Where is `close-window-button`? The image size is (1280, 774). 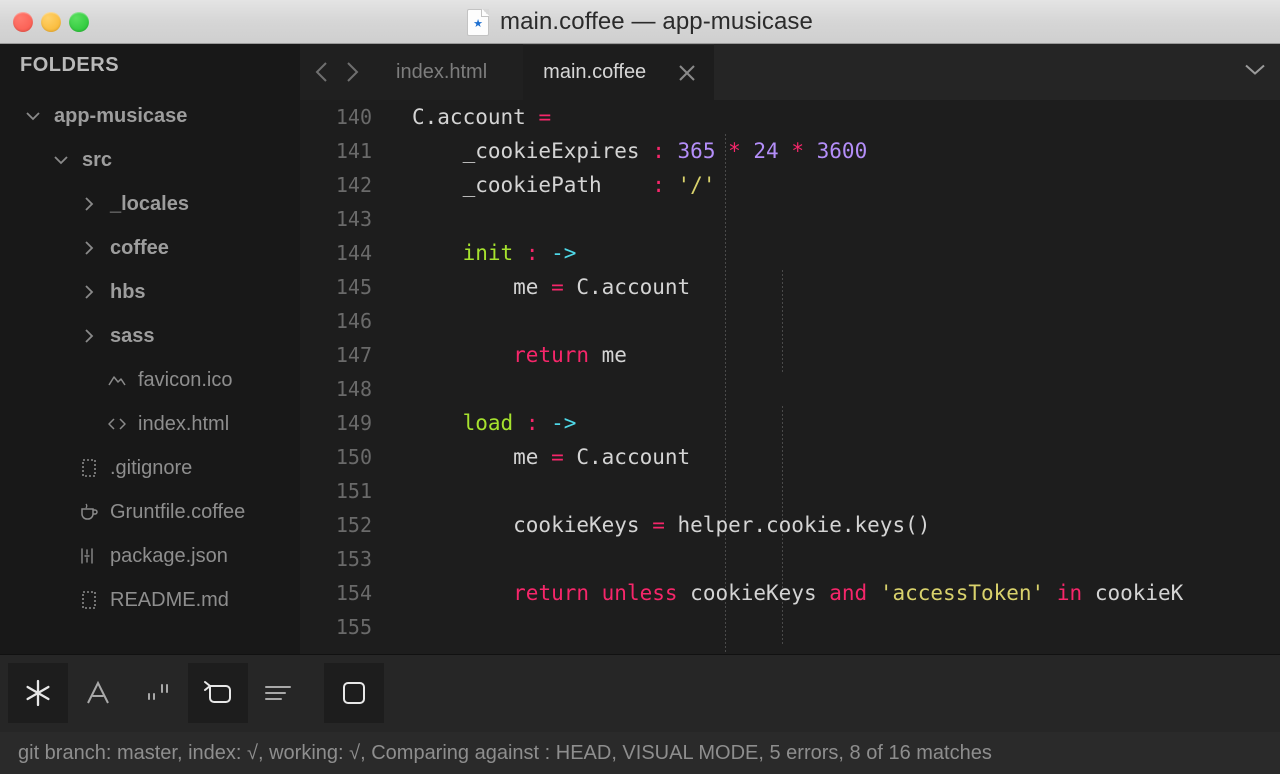
close-window-button is located at coordinates (23, 22).